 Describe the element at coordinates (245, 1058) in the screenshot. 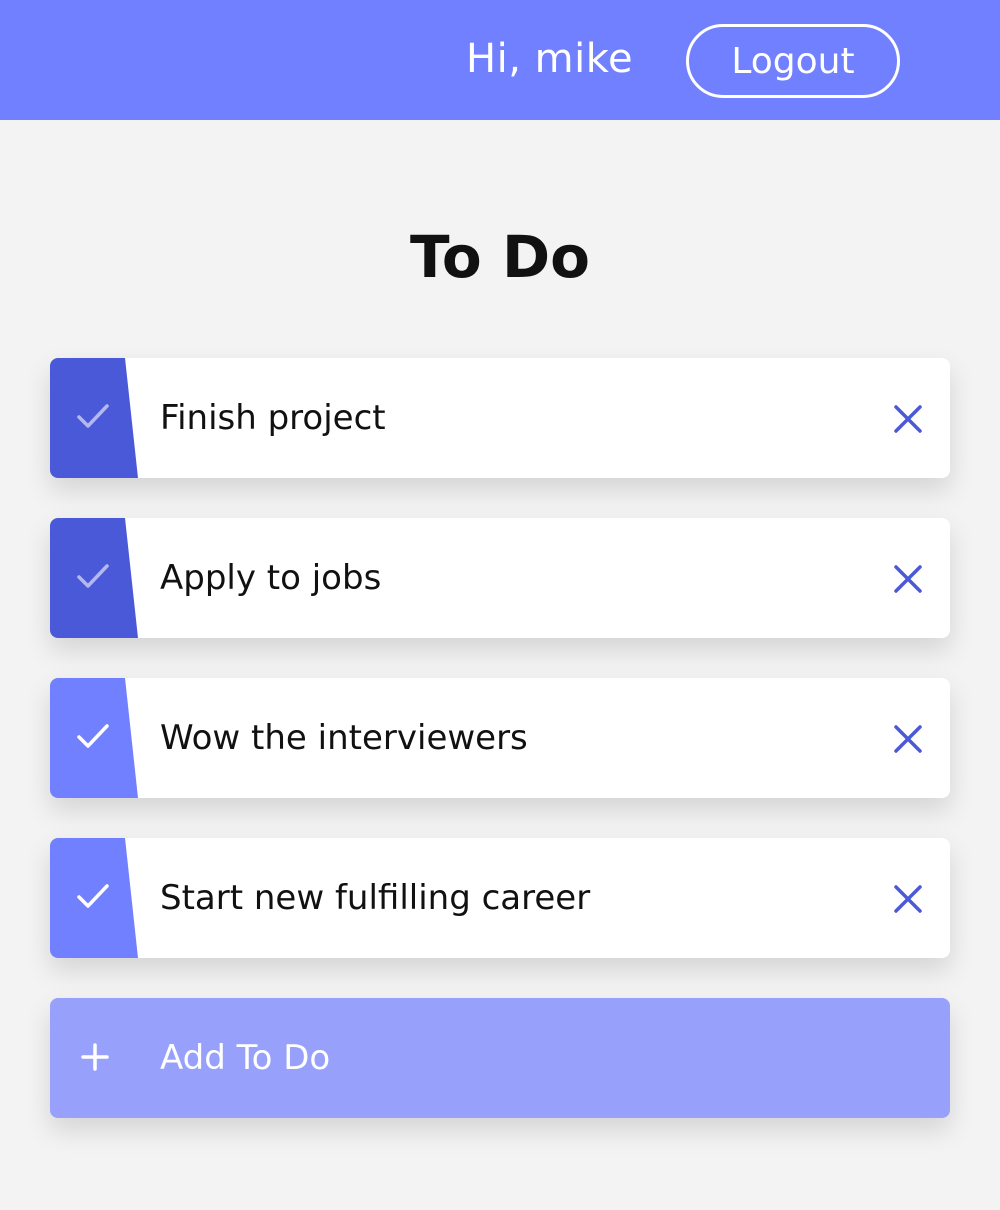

I see `add-todo-label: Add To Do` at that location.